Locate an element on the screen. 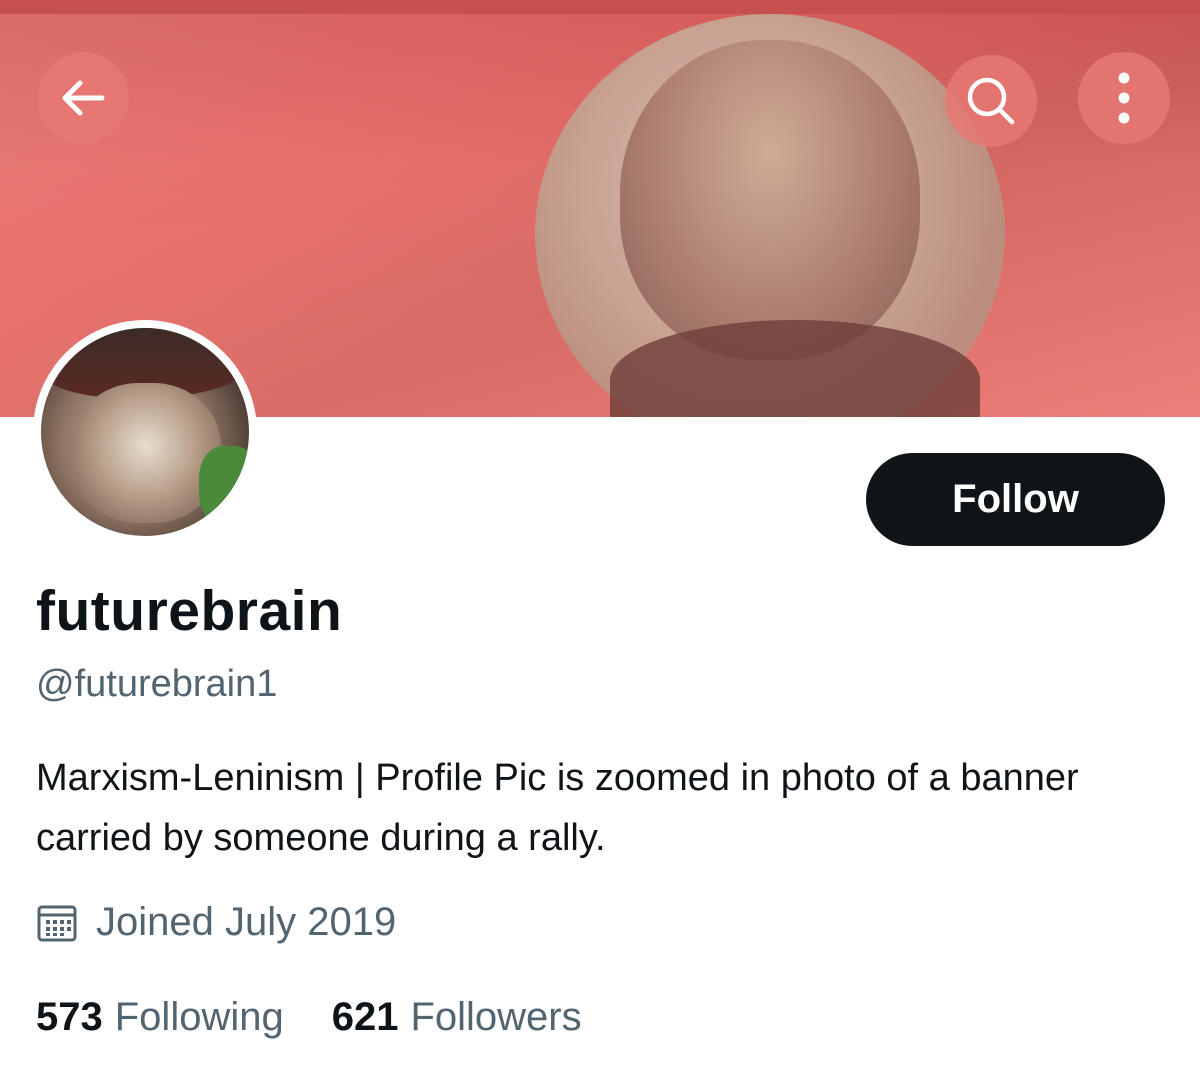 The image size is (1200, 1084). avatar is located at coordinates (145, 432).